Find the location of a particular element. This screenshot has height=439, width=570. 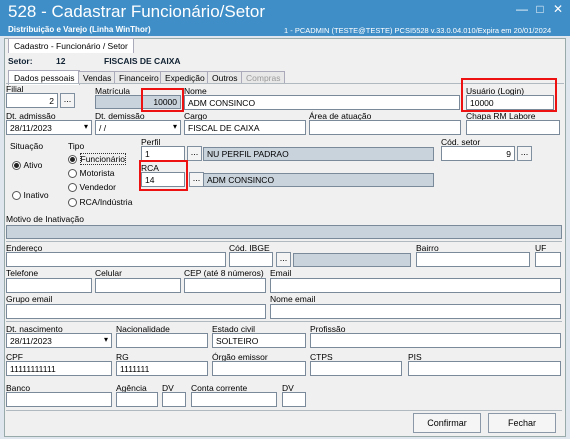

celular-label: Celular is located at coordinates (108, 273).